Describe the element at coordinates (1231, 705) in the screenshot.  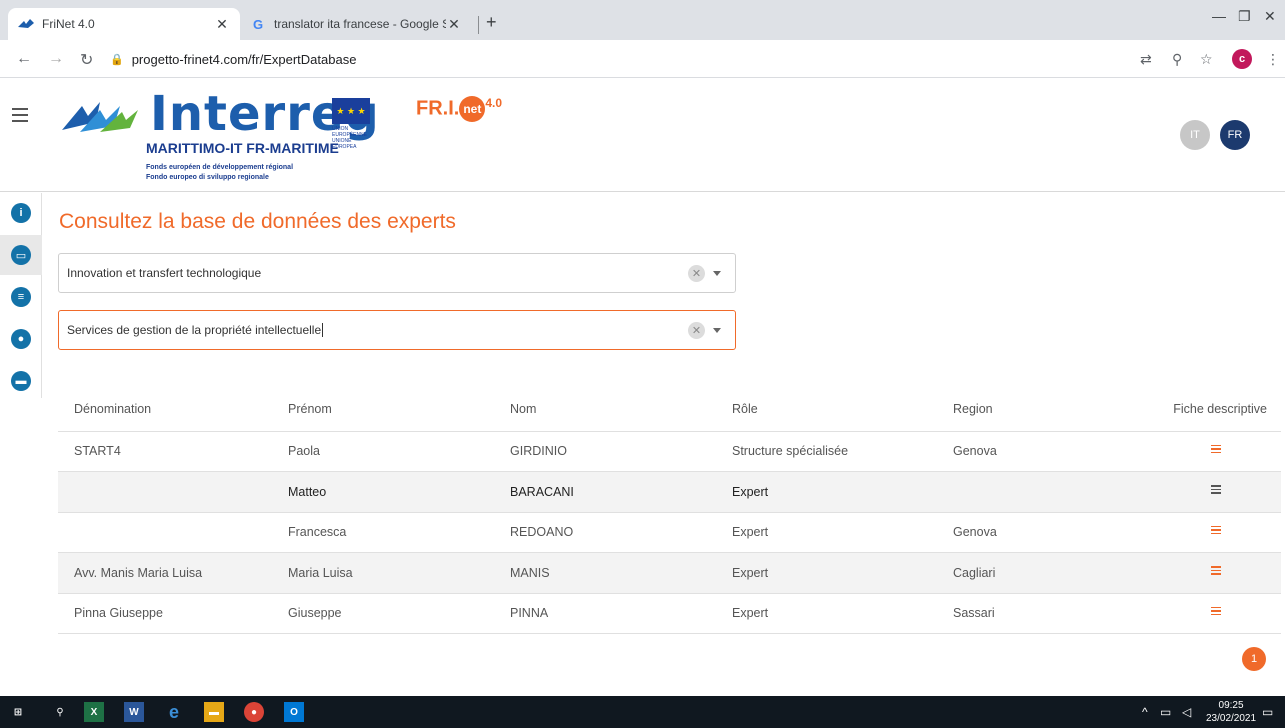
I see `clock-time: 09:25` at that location.